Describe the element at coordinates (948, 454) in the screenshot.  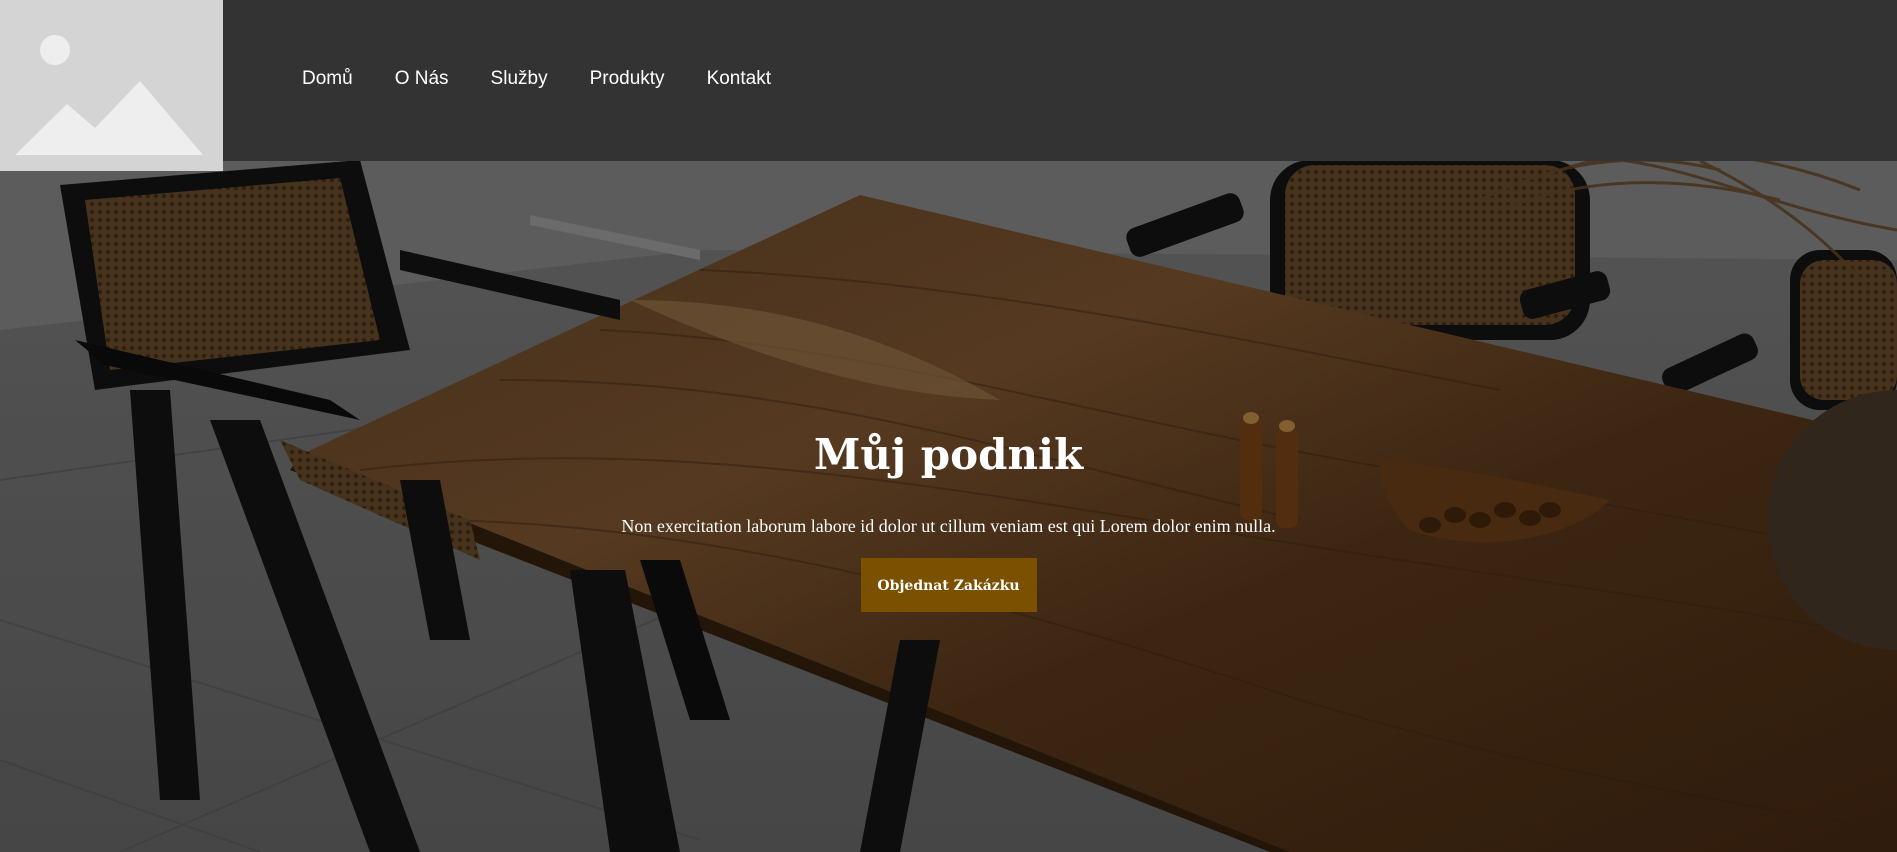
I see `hero-title: Můj podnik` at that location.